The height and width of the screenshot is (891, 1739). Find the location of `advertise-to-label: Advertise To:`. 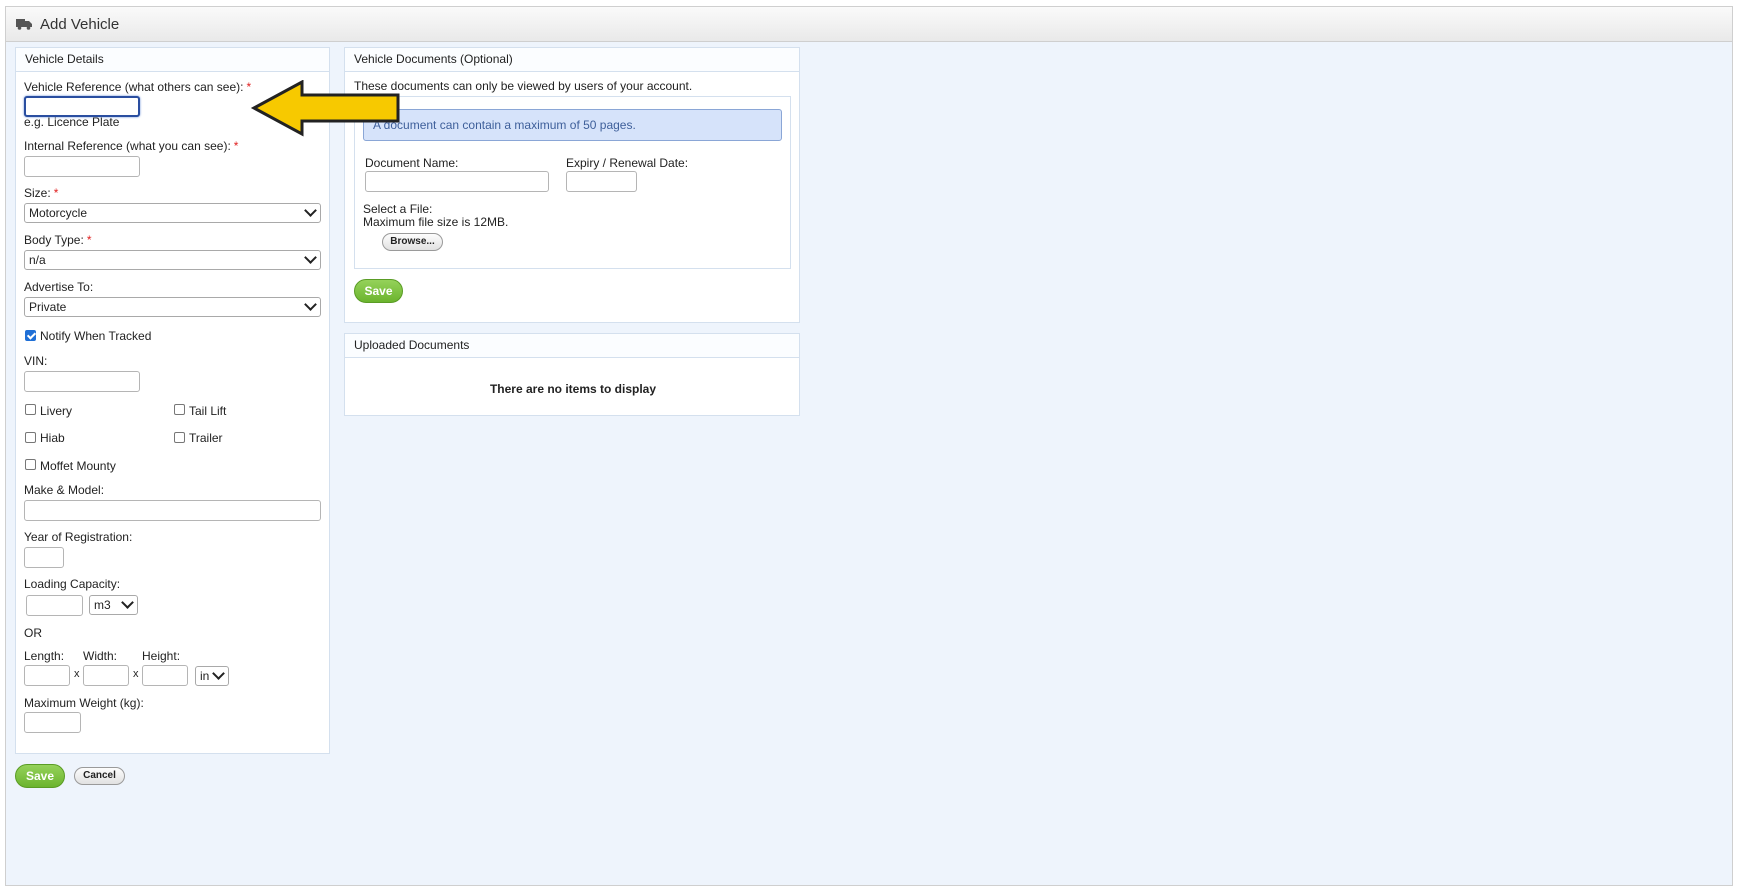

advertise-to-label: Advertise To: is located at coordinates (59, 287).